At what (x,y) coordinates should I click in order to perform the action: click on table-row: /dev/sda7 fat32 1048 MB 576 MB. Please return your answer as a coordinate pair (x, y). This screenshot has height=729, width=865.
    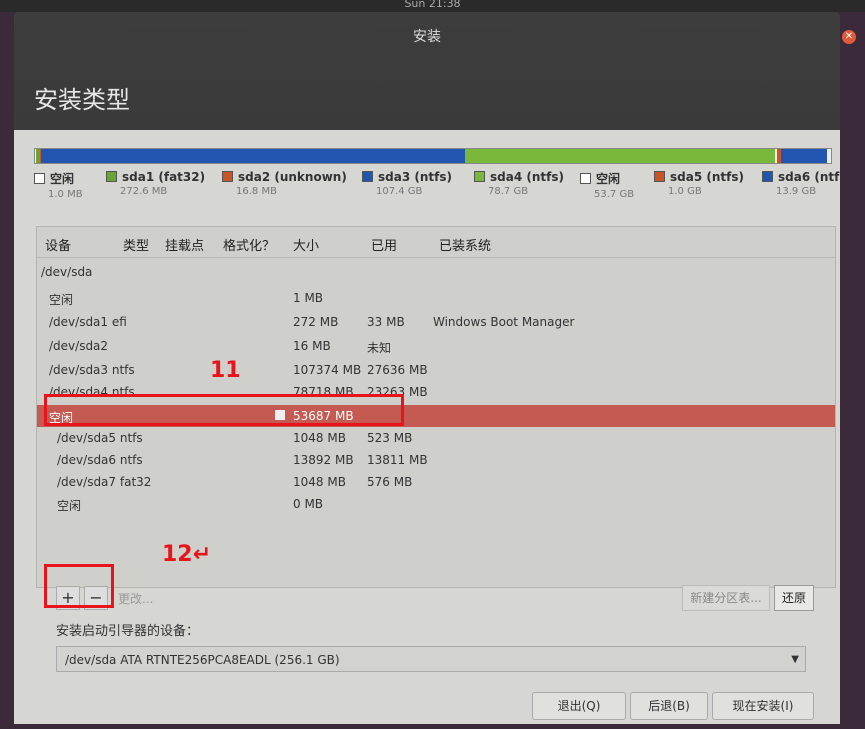
    Looking at the image, I should click on (436, 482).